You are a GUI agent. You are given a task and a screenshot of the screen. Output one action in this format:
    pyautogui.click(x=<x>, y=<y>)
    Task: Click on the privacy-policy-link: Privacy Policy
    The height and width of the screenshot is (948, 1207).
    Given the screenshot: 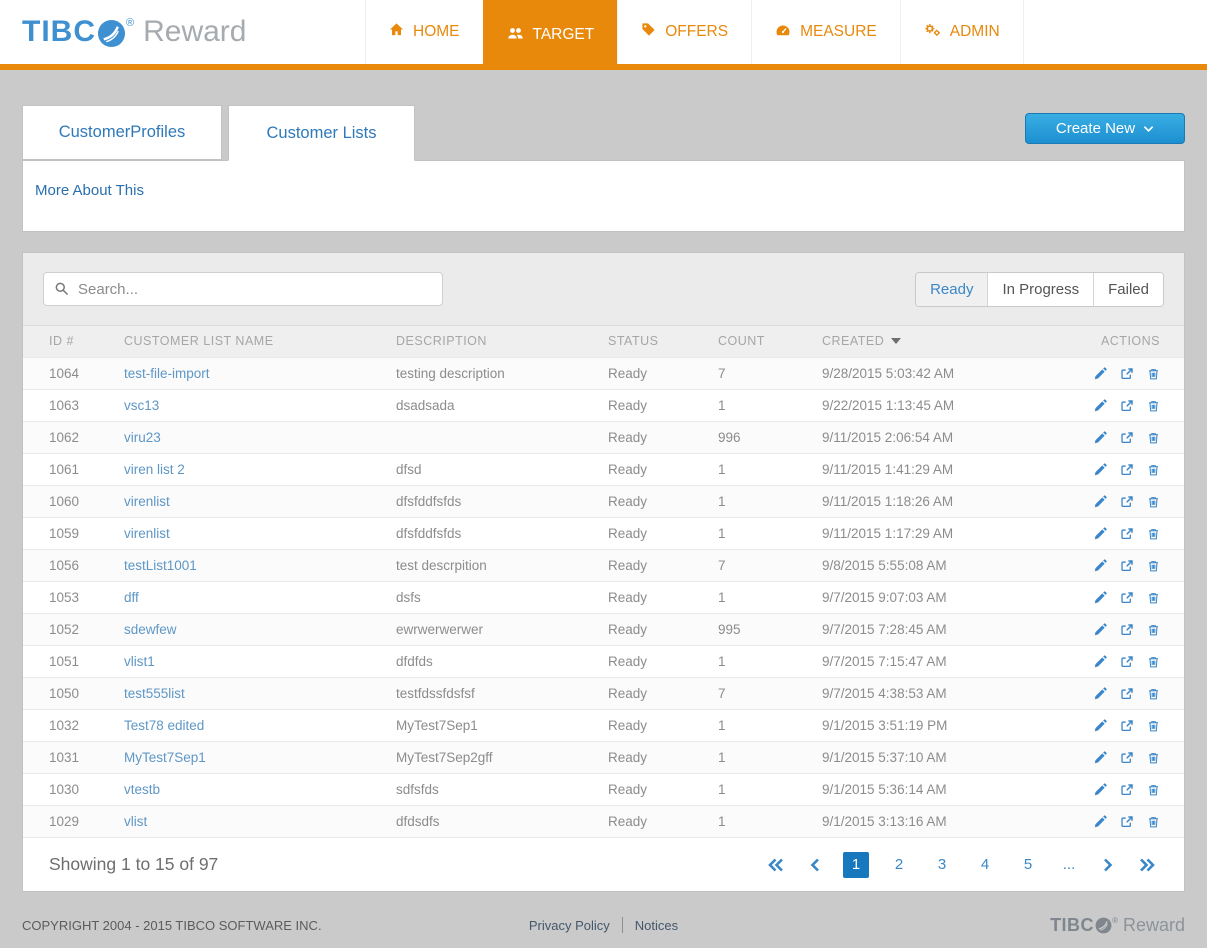 What is the action you would take?
    pyautogui.click(x=569, y=925)
    